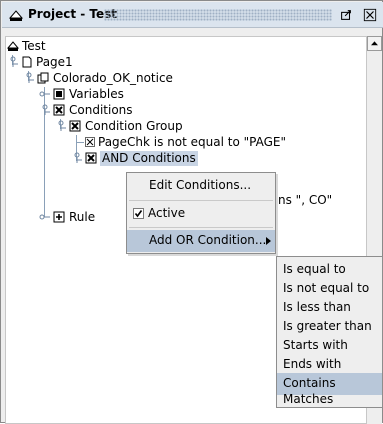  What do you see at coordinates (59, 110) in the screenshot?
I see `conditions-icon` at bounding box center [59, 110].